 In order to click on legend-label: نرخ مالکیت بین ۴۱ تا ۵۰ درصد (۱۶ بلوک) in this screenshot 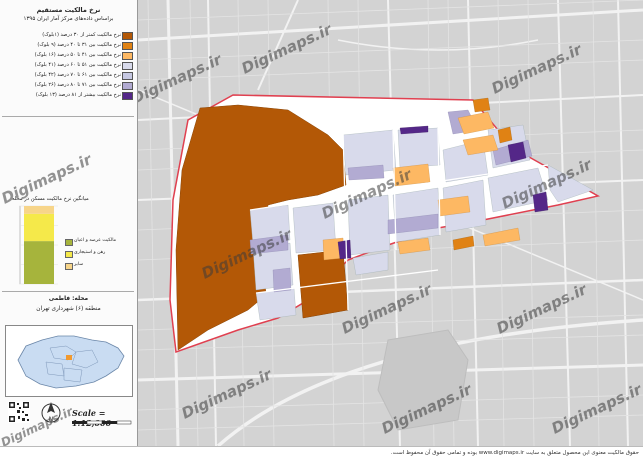, I will do `click(77, 55)`.